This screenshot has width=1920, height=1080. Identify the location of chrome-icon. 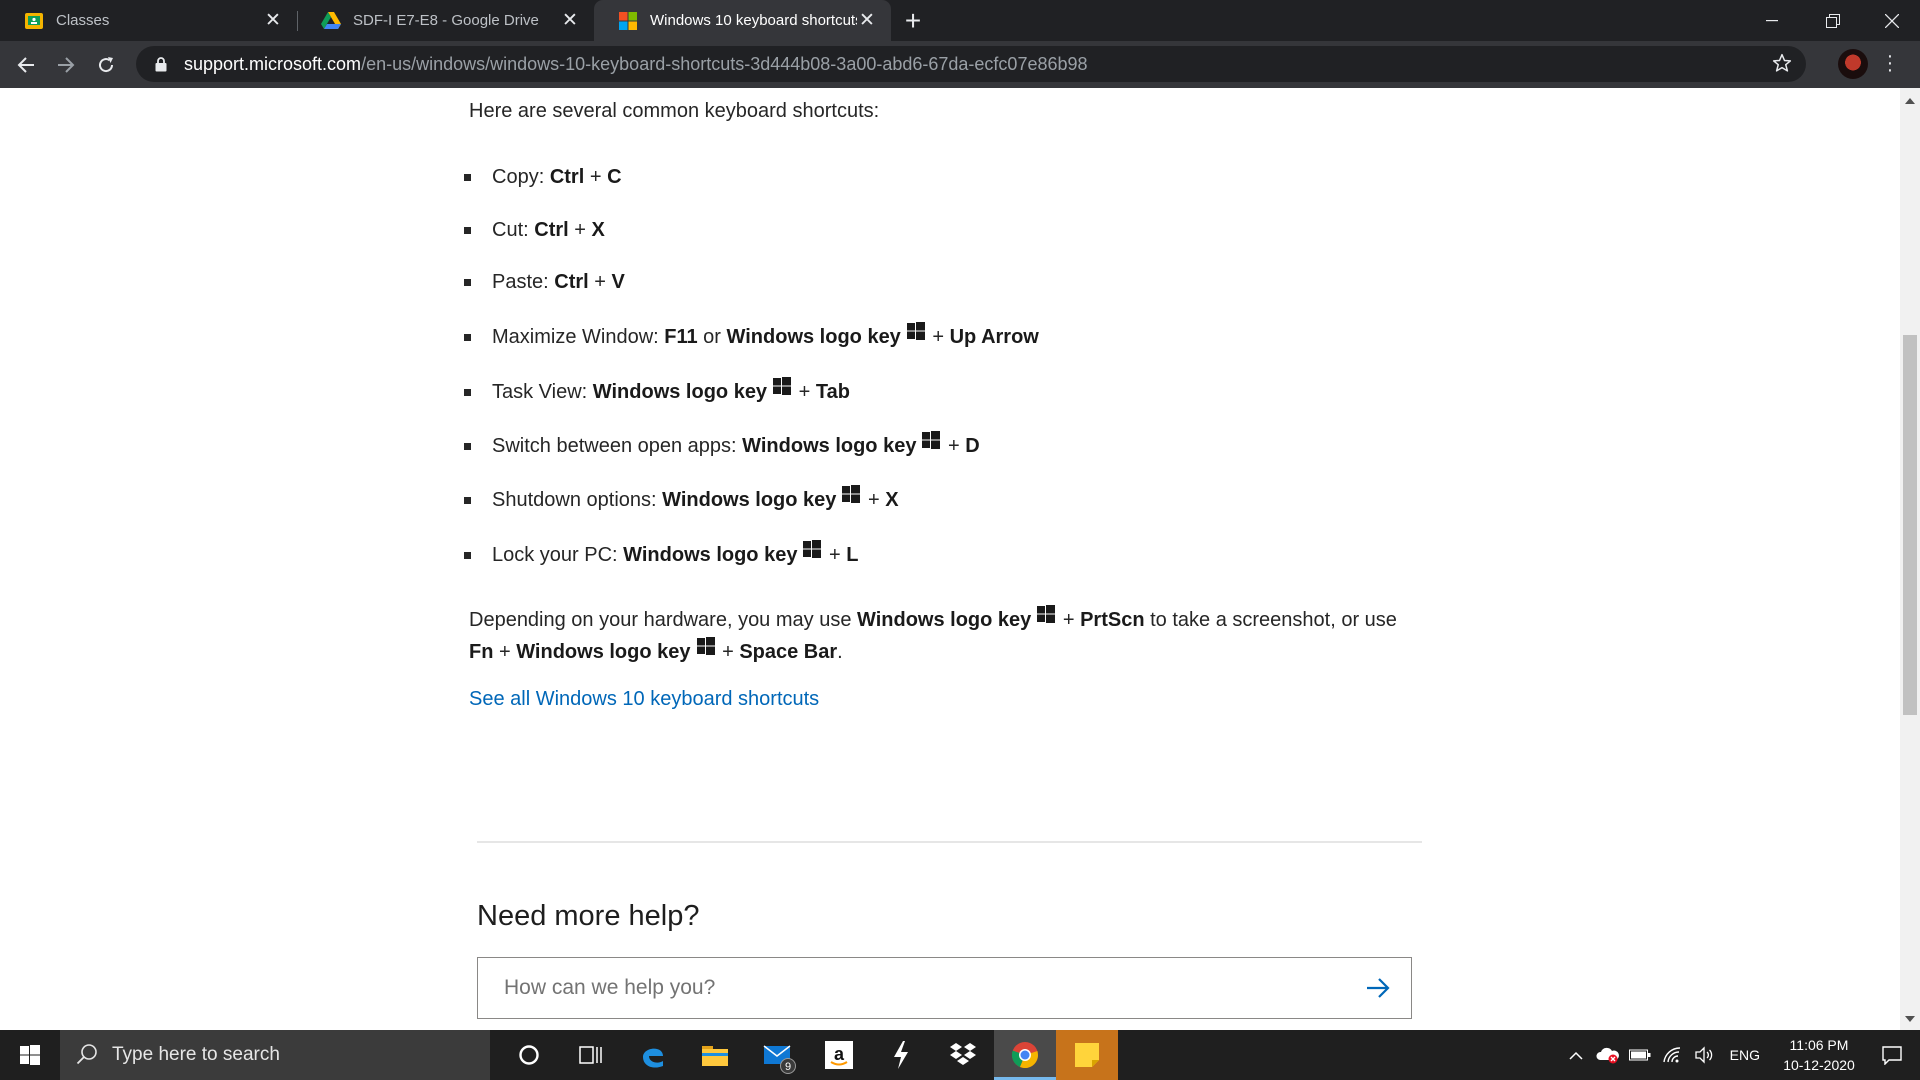
(1025, 1055).